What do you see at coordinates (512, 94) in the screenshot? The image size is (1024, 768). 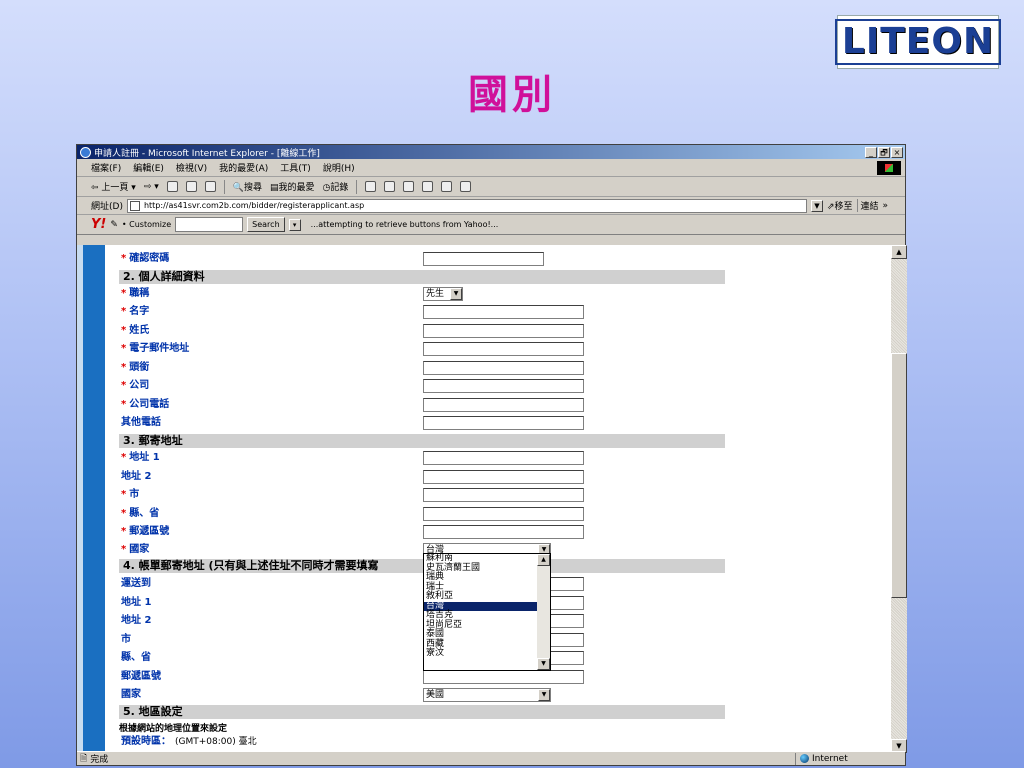 I see `slide-title: 國別` at bounding box center [512, 94].